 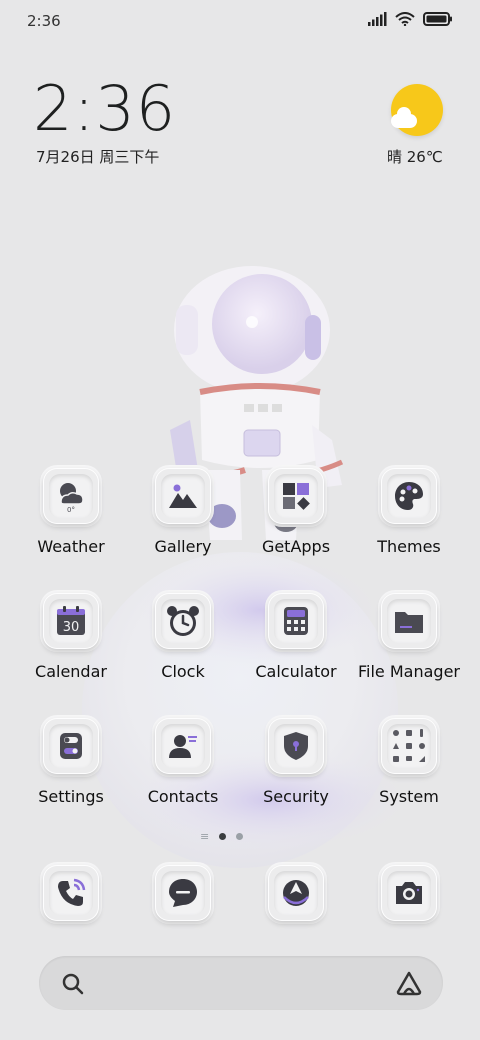 What do you see at coordinates (71, 643) in the screenshot?
I see `app-calendar: 30 Calendar` at bounding box center [71, 643].